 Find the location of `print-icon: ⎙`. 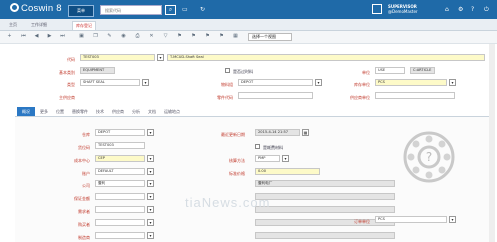

print-icon: ⎙ is located at coordinates (137, 36).